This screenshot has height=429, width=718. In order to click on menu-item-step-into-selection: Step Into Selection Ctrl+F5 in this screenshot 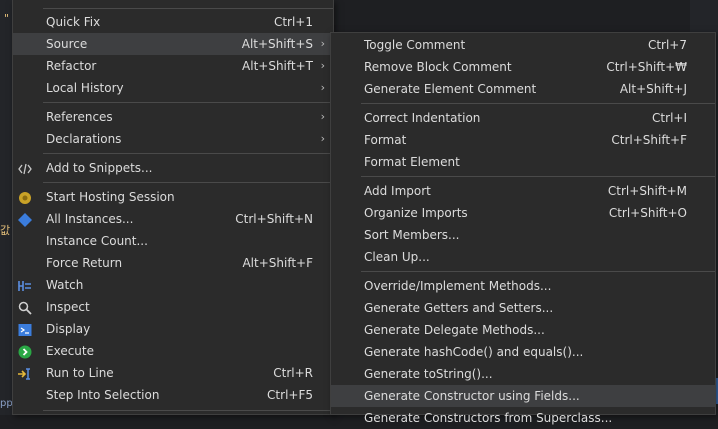, I will do `click(173, 395)`.